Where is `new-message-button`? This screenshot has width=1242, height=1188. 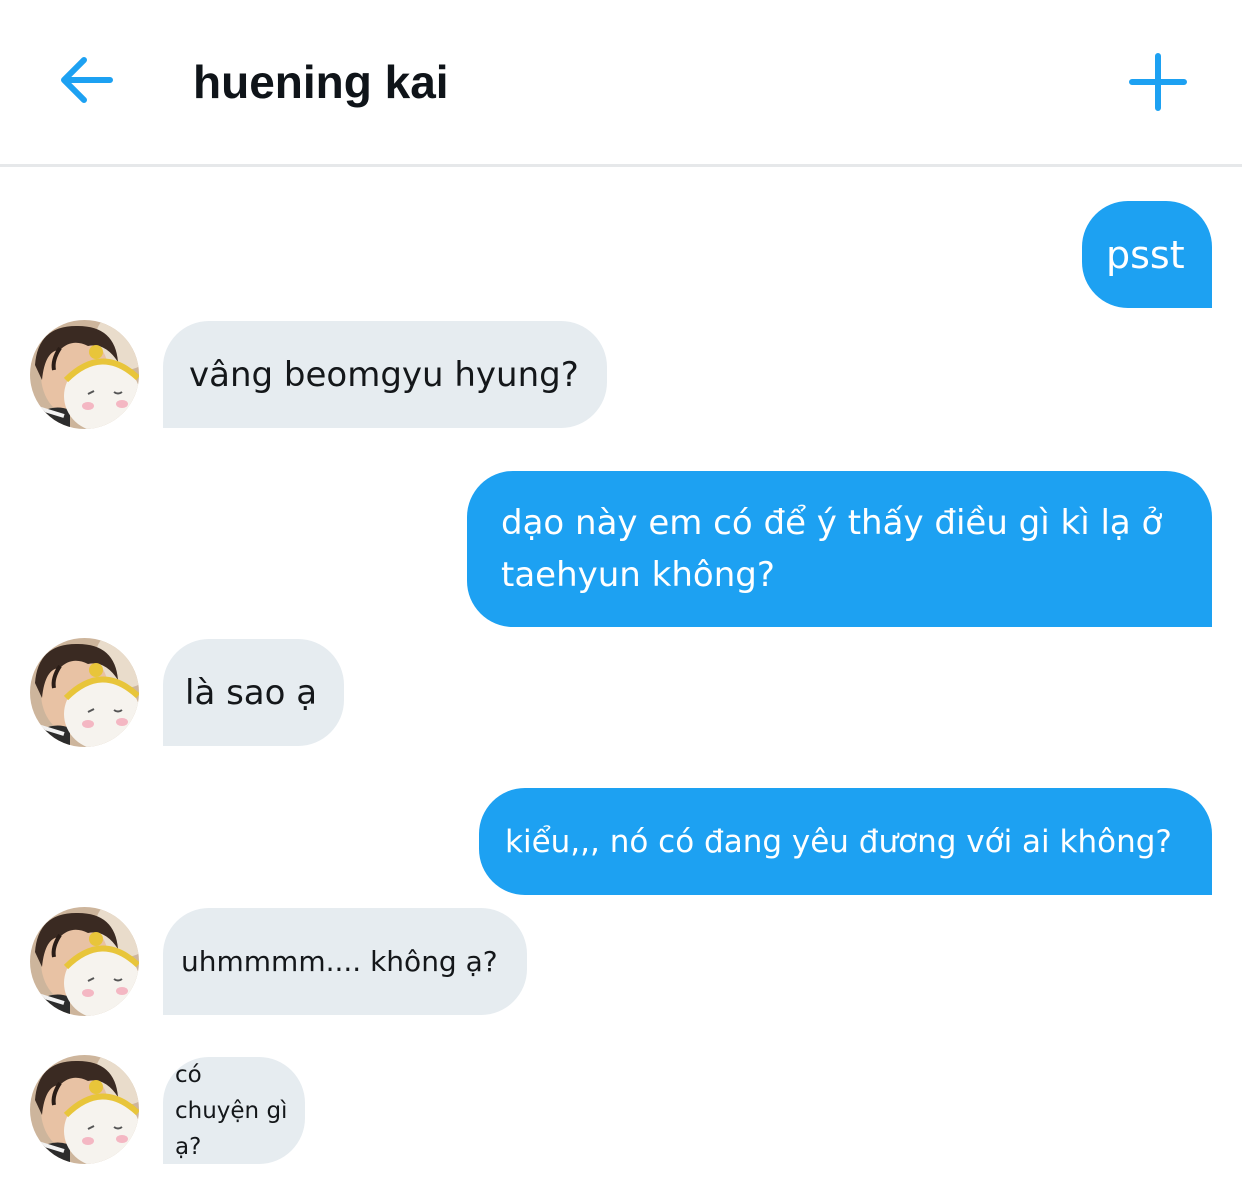
new-message-button is located at coordinates (1158, 82).